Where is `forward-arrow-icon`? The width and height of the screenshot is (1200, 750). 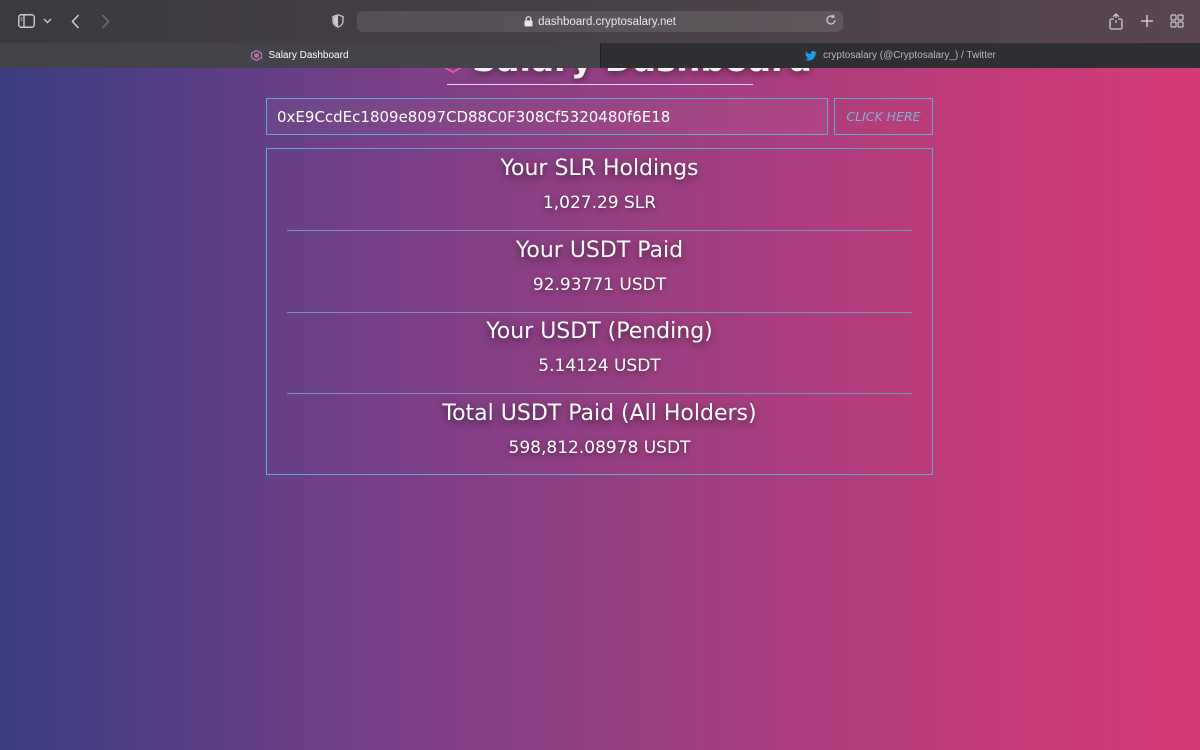 forward-arrow-icon is located at coordinates (105, 21).